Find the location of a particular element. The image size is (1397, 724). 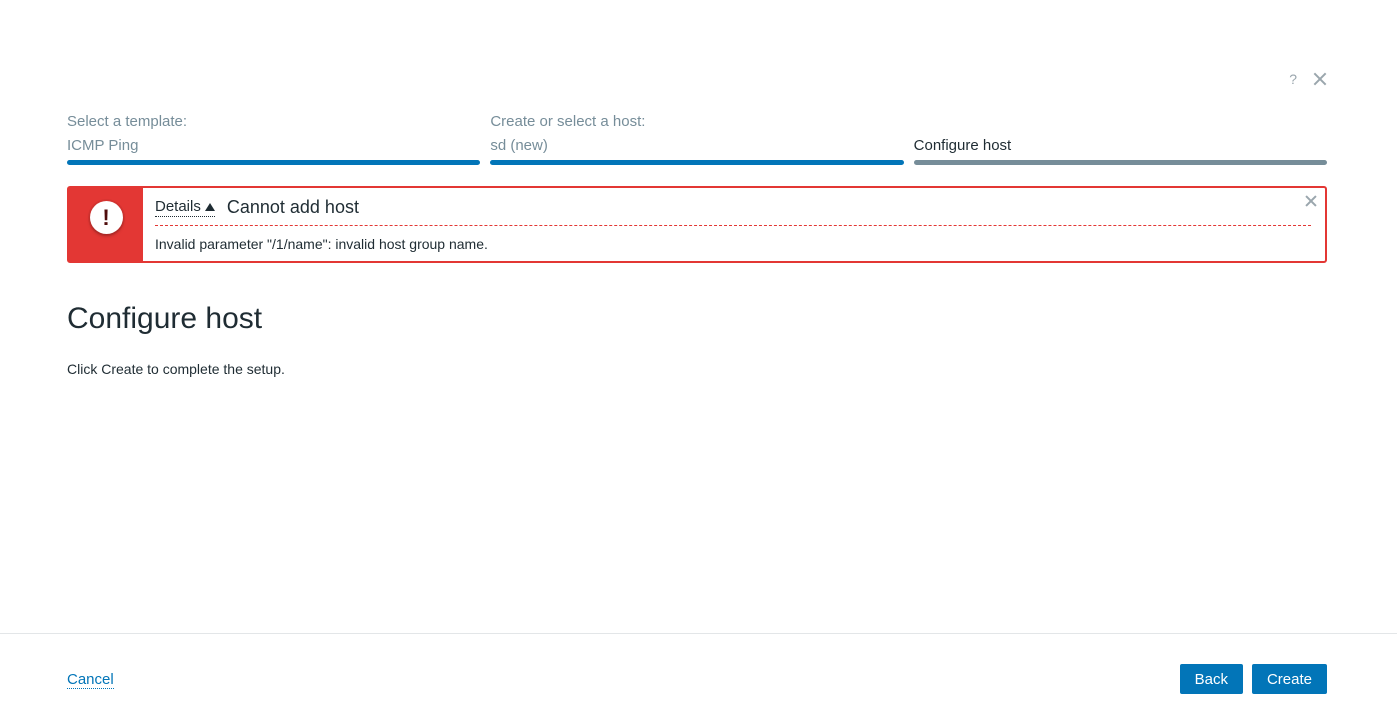

details-label: Details is located at coordinates (178, 206).